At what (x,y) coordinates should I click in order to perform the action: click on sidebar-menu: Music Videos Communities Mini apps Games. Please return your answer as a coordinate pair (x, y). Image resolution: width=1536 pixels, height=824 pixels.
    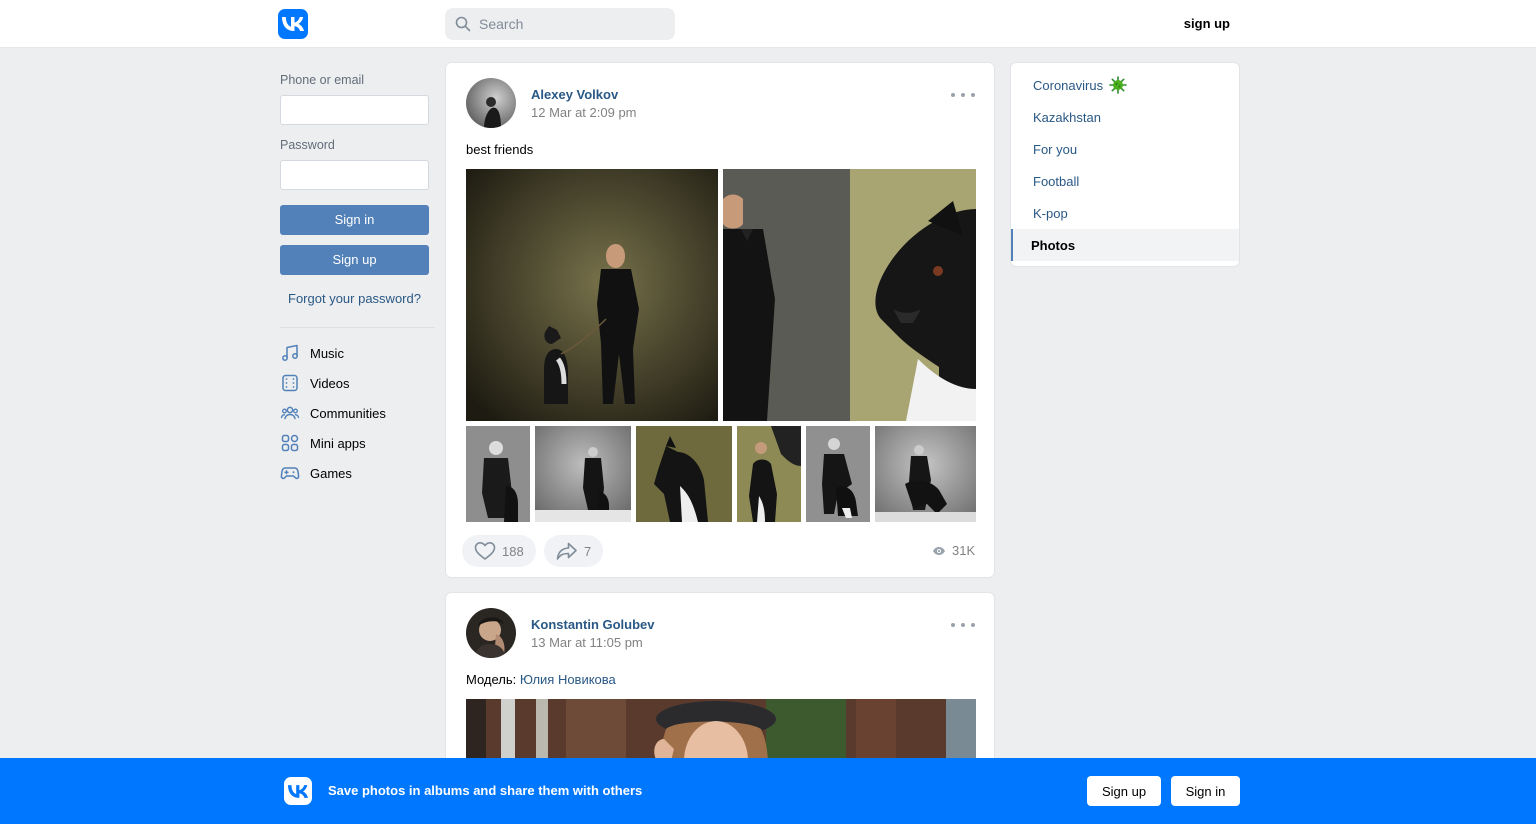
    Looking at the image, I should click on (357, 413).